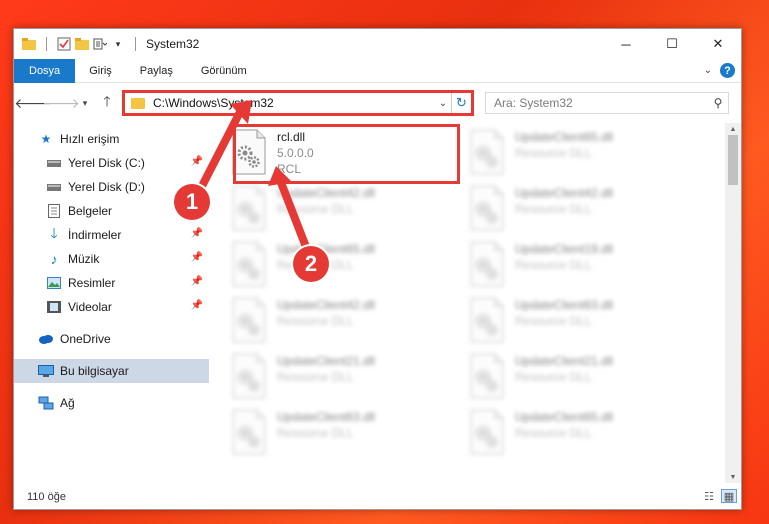 The height and width of the screenshot is (524, 769). I want to click on callout-1: 1, so click(192, 202).